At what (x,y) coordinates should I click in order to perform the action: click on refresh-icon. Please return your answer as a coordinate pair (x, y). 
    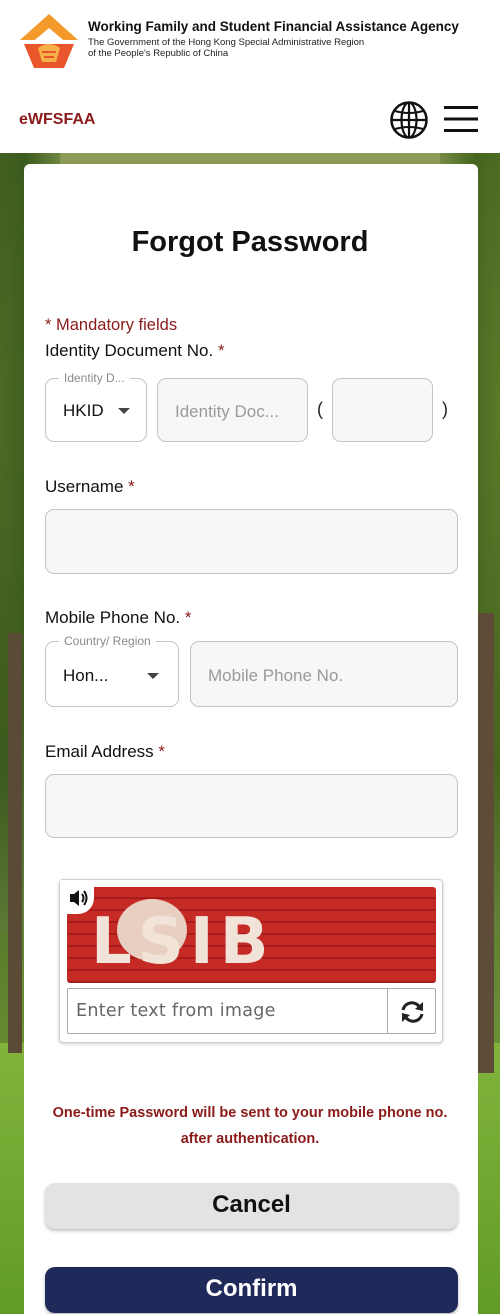
    Looking at the image, I should click on (412, 1012).